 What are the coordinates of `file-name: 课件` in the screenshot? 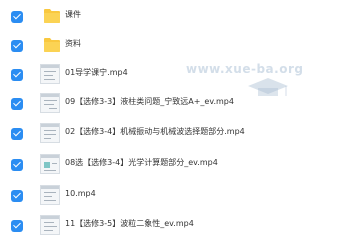 It's located at (73, 14).